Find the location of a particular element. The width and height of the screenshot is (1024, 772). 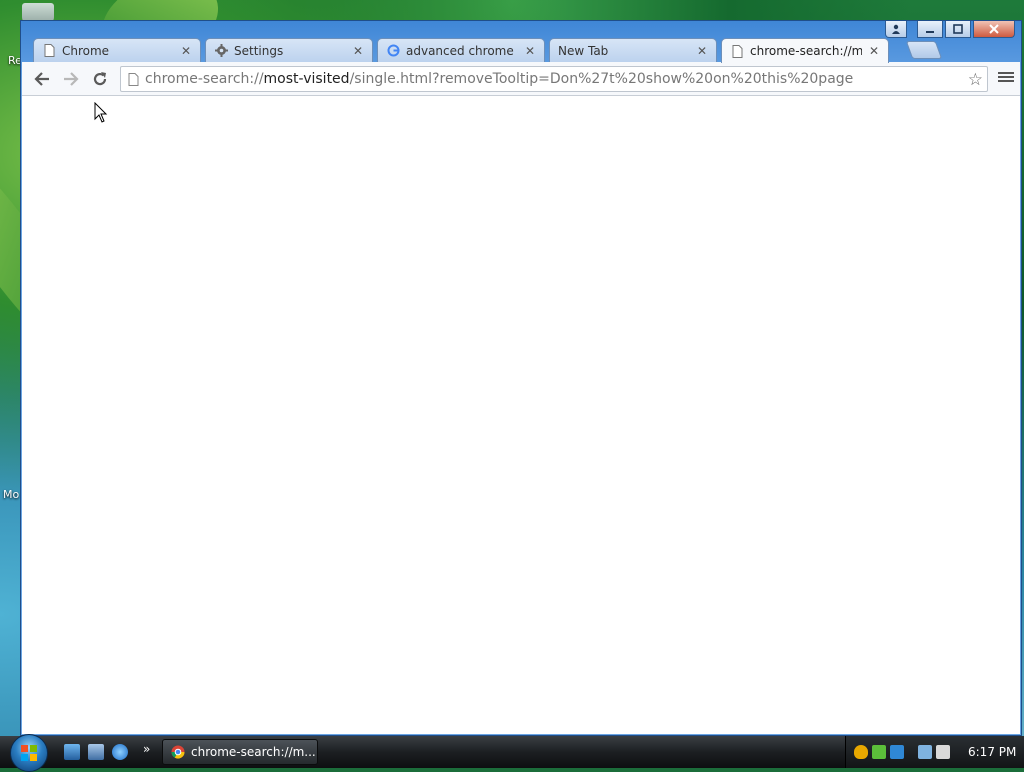

star-icon: ☆ is located at coordinates (975, 80).